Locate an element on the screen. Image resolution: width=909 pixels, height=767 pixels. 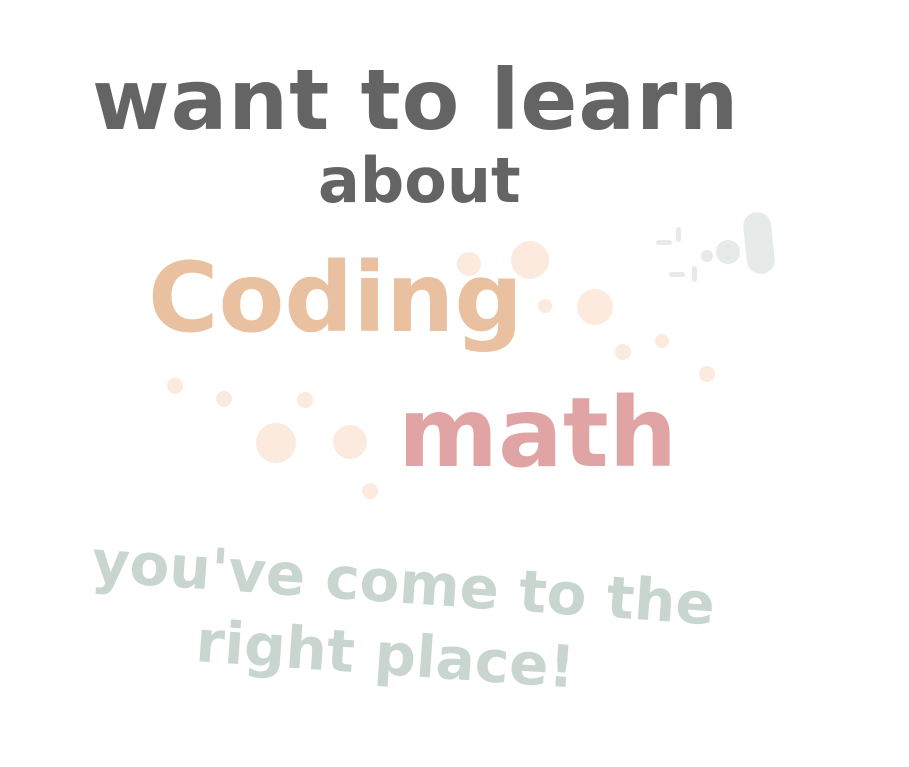
headline-line-1: want to learn is located at coordinates (416, 100).